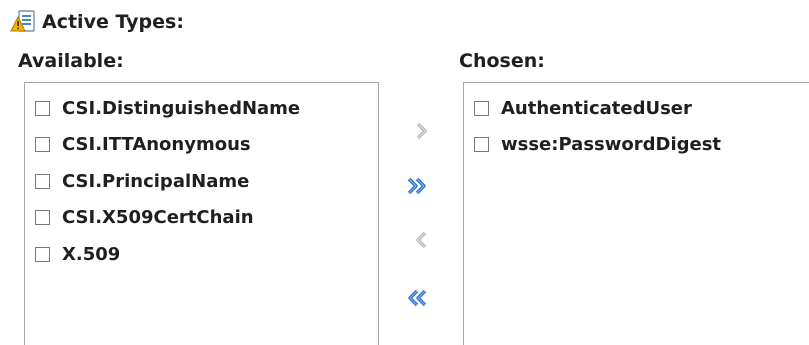 The height and width of the screenshot is (345, 809). What do you see at coordinates (91, 254) in the screenshot?
I see `available-item-label: X.509` at bounding box center [91, 254].